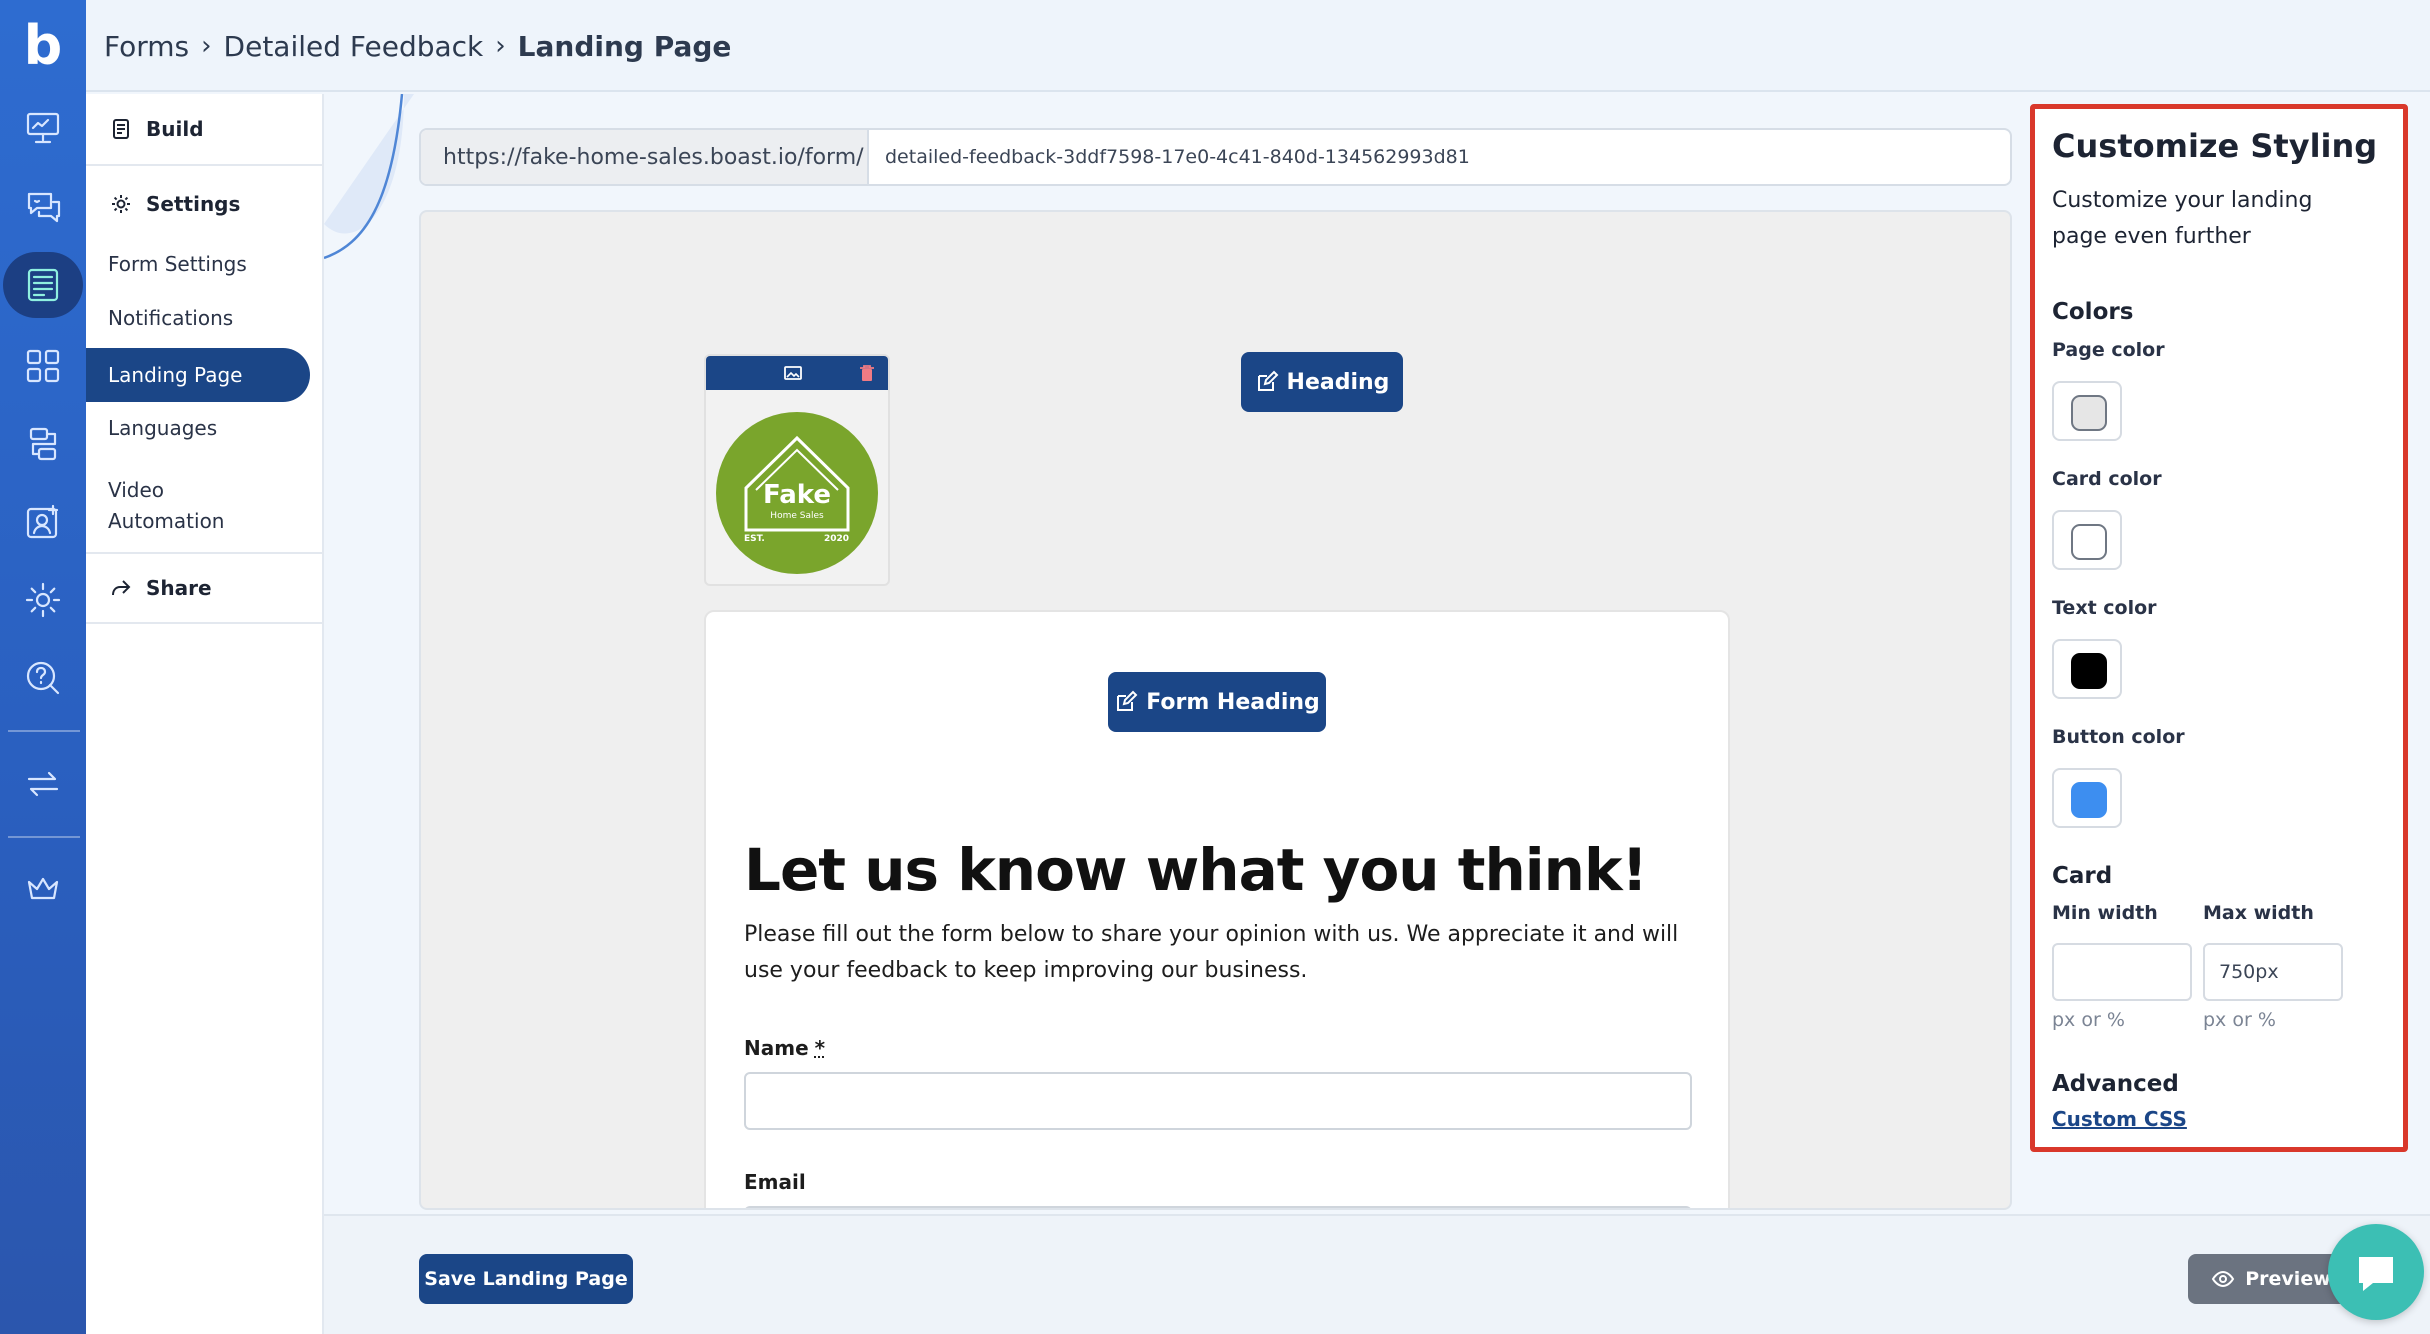 The image size is (2430, 1334). Describe the element at coordinates (754, 539) in the screenshot. I see `logo-est: EST.` at that location.